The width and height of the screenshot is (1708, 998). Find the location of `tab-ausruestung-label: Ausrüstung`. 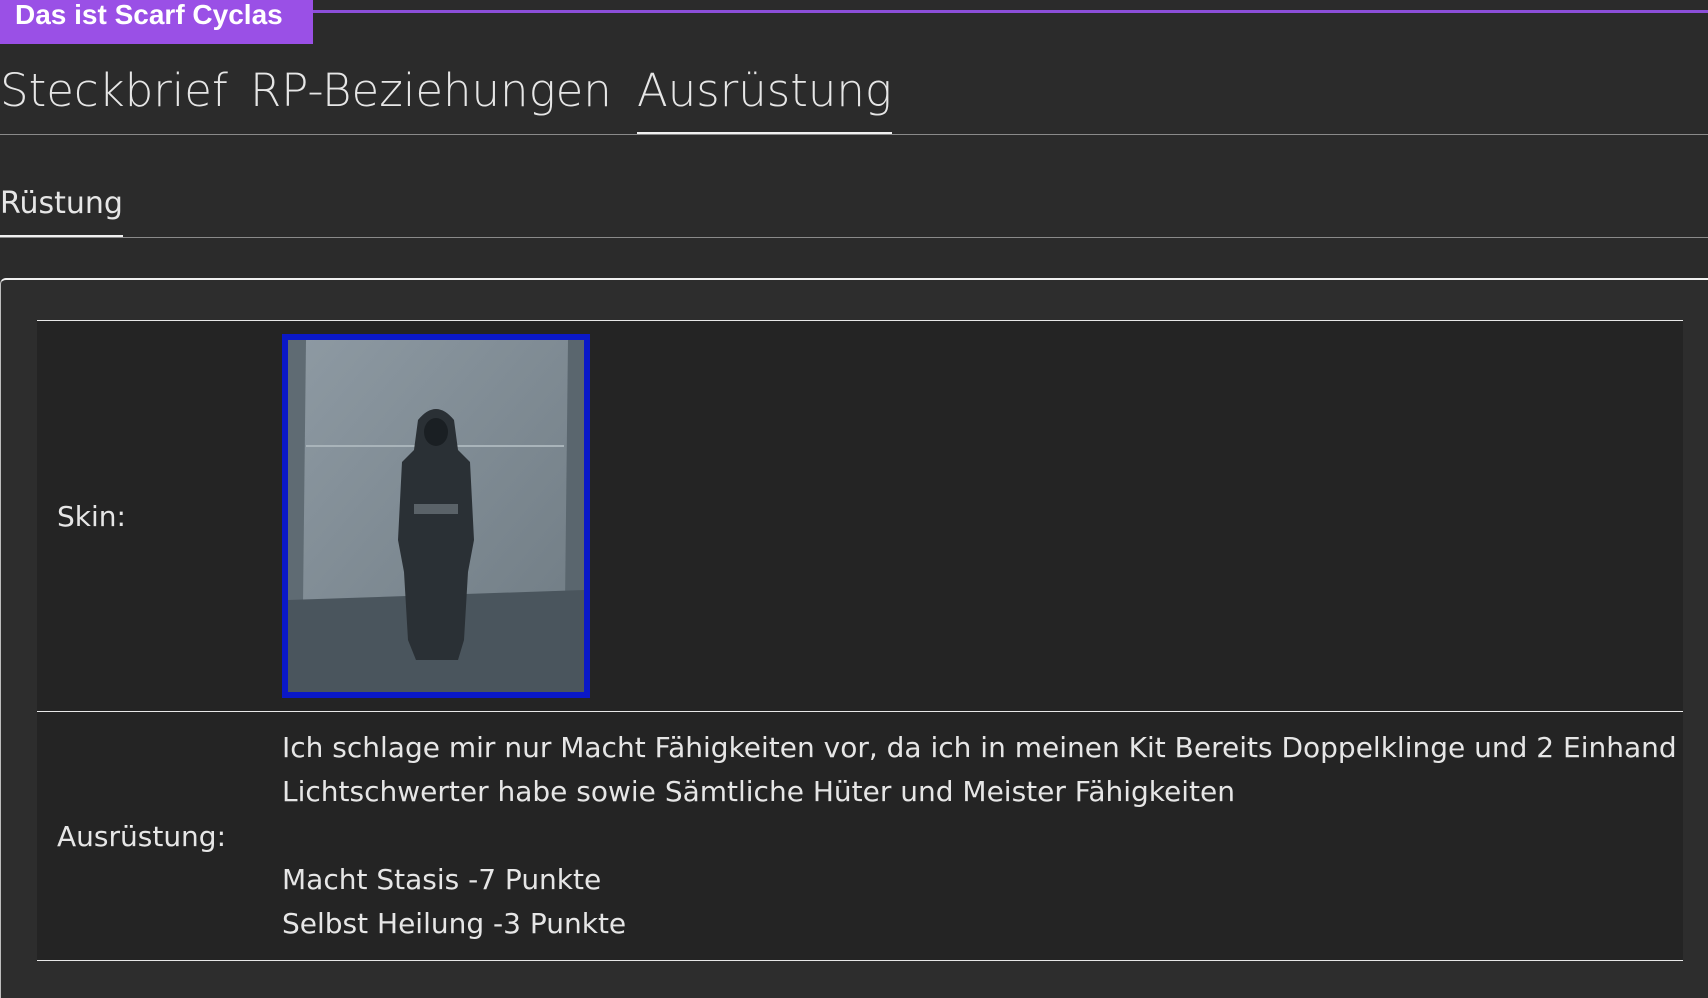

tab-ausruestung-label: Ausrüstung is located at coordinates (764, 90).